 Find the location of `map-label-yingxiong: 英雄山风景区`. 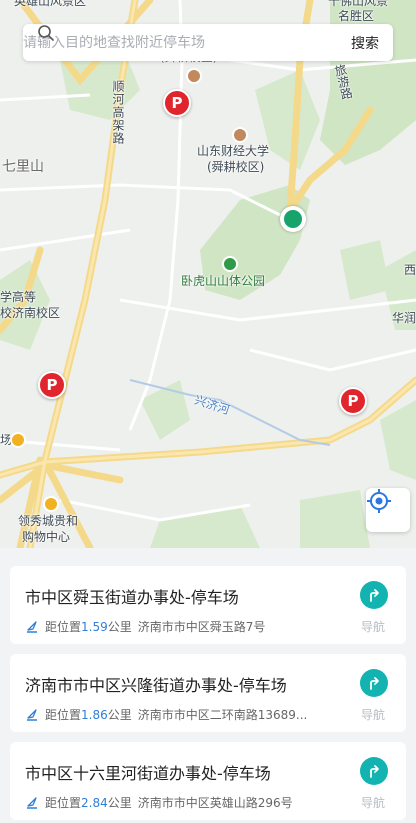

map-label-yingxiong: 英雄山风景区 is located at coordinates (50, 4).